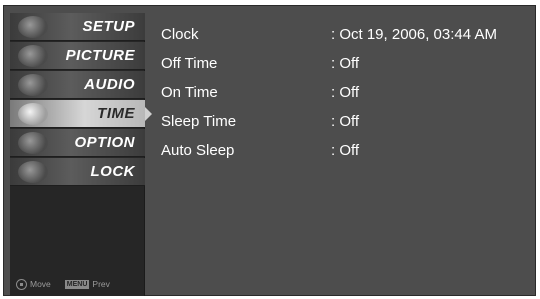 The width and height of the screenshot is (540, 299). What do you see at coordinates (180, 34) in the screenshot?
I see `setting-label: Clock` at bounding box center [180, 34].